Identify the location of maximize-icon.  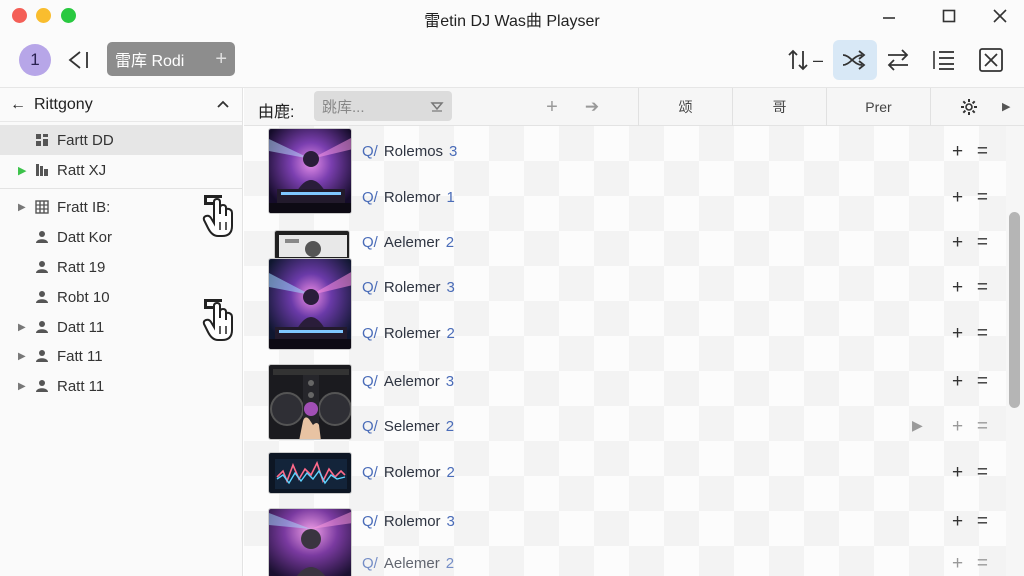
(949, 16).